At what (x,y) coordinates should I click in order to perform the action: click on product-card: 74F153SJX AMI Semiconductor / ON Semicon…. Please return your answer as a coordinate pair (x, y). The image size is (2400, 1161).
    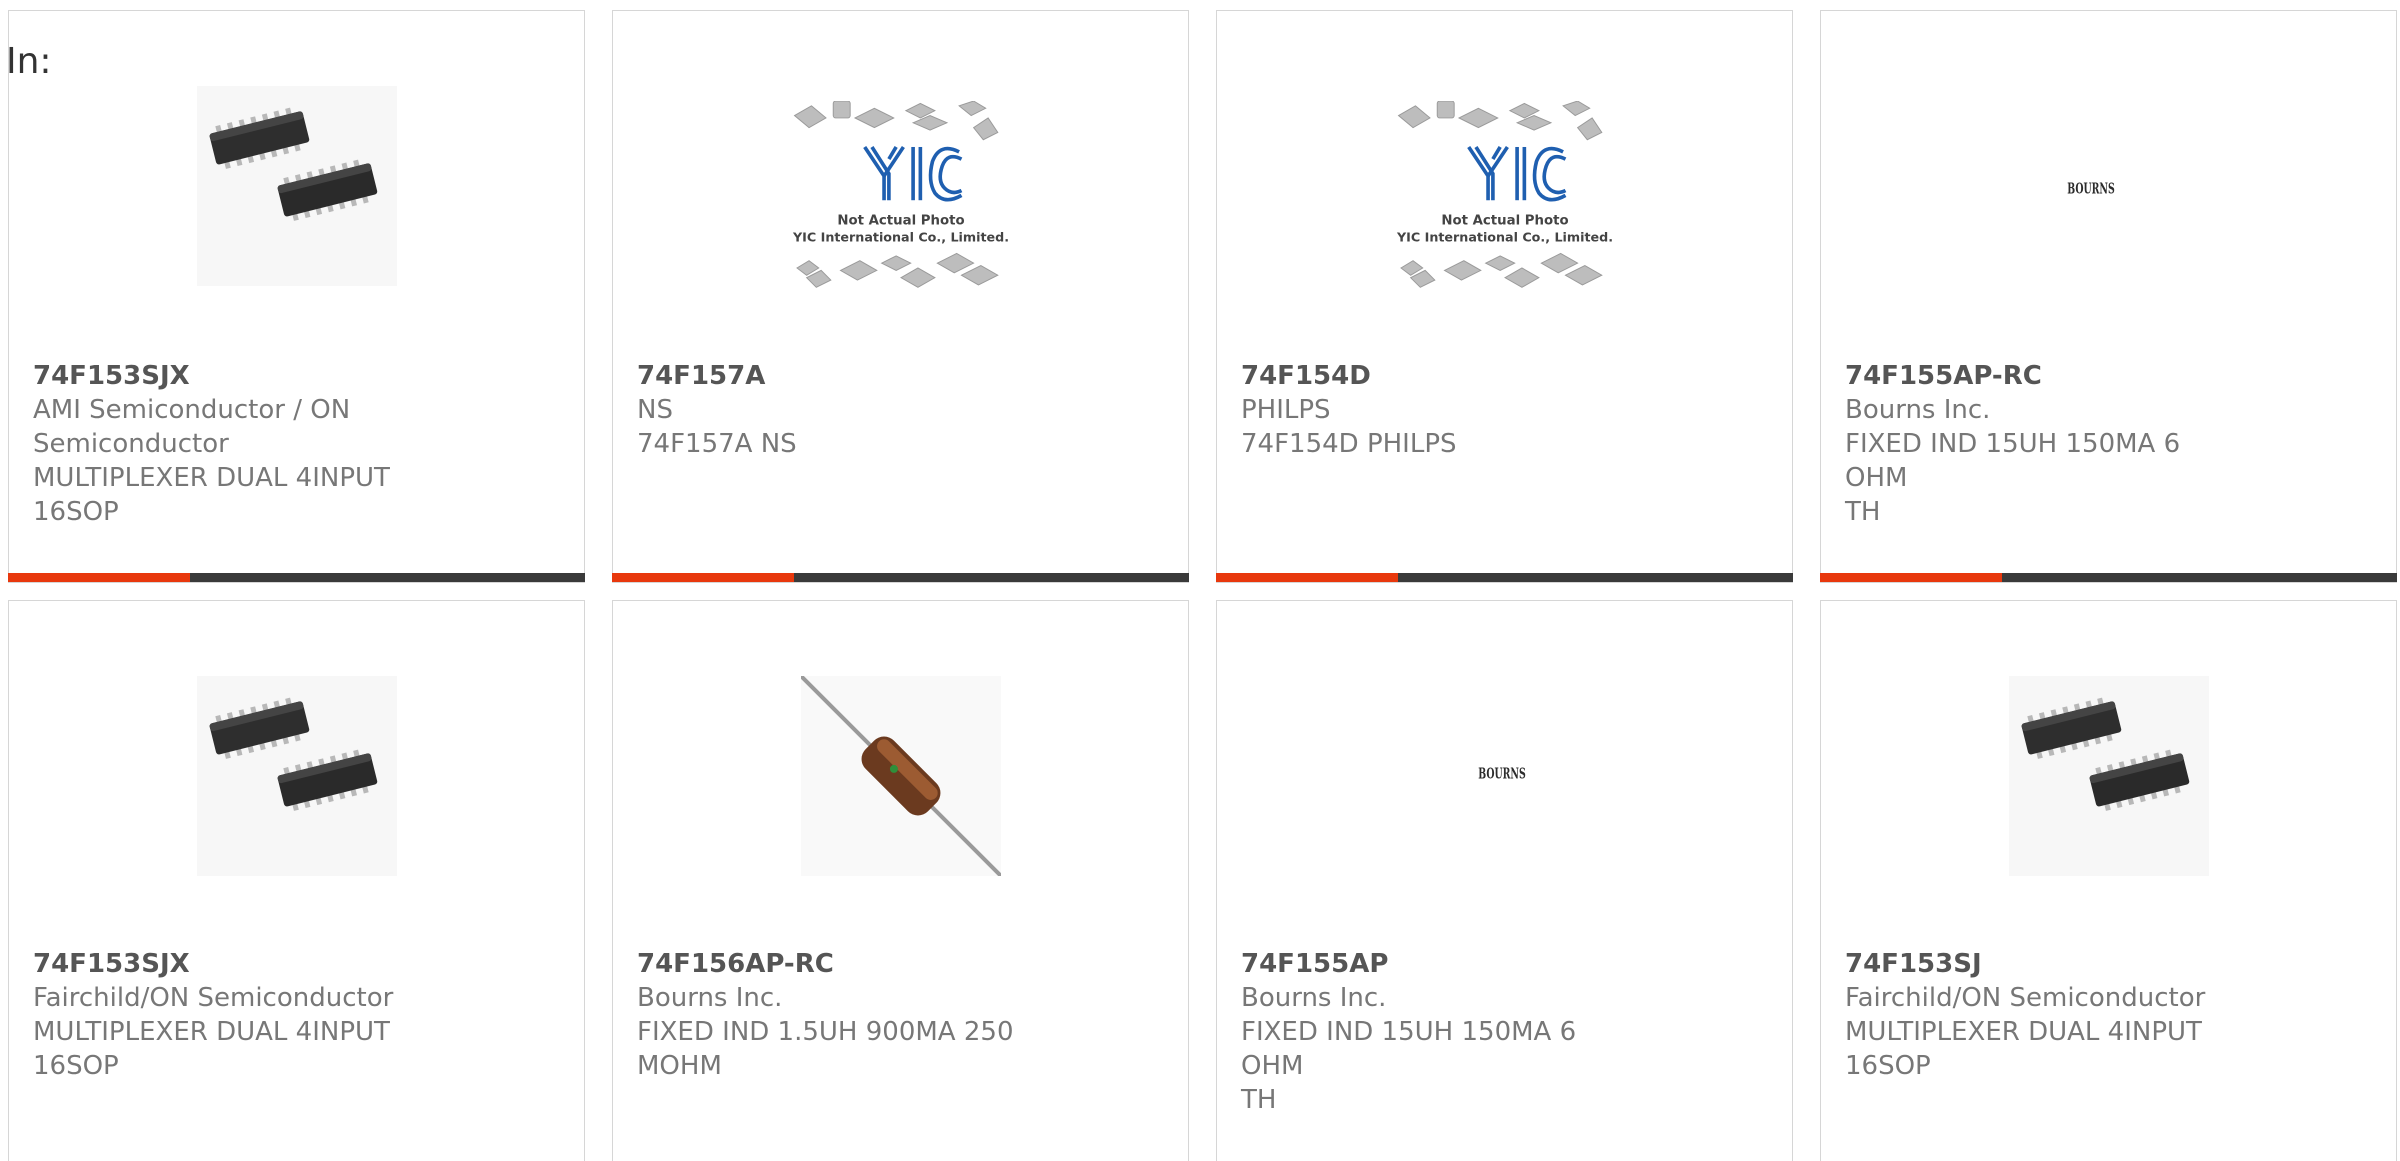
    Looking at the image, I should click on (296, 296).